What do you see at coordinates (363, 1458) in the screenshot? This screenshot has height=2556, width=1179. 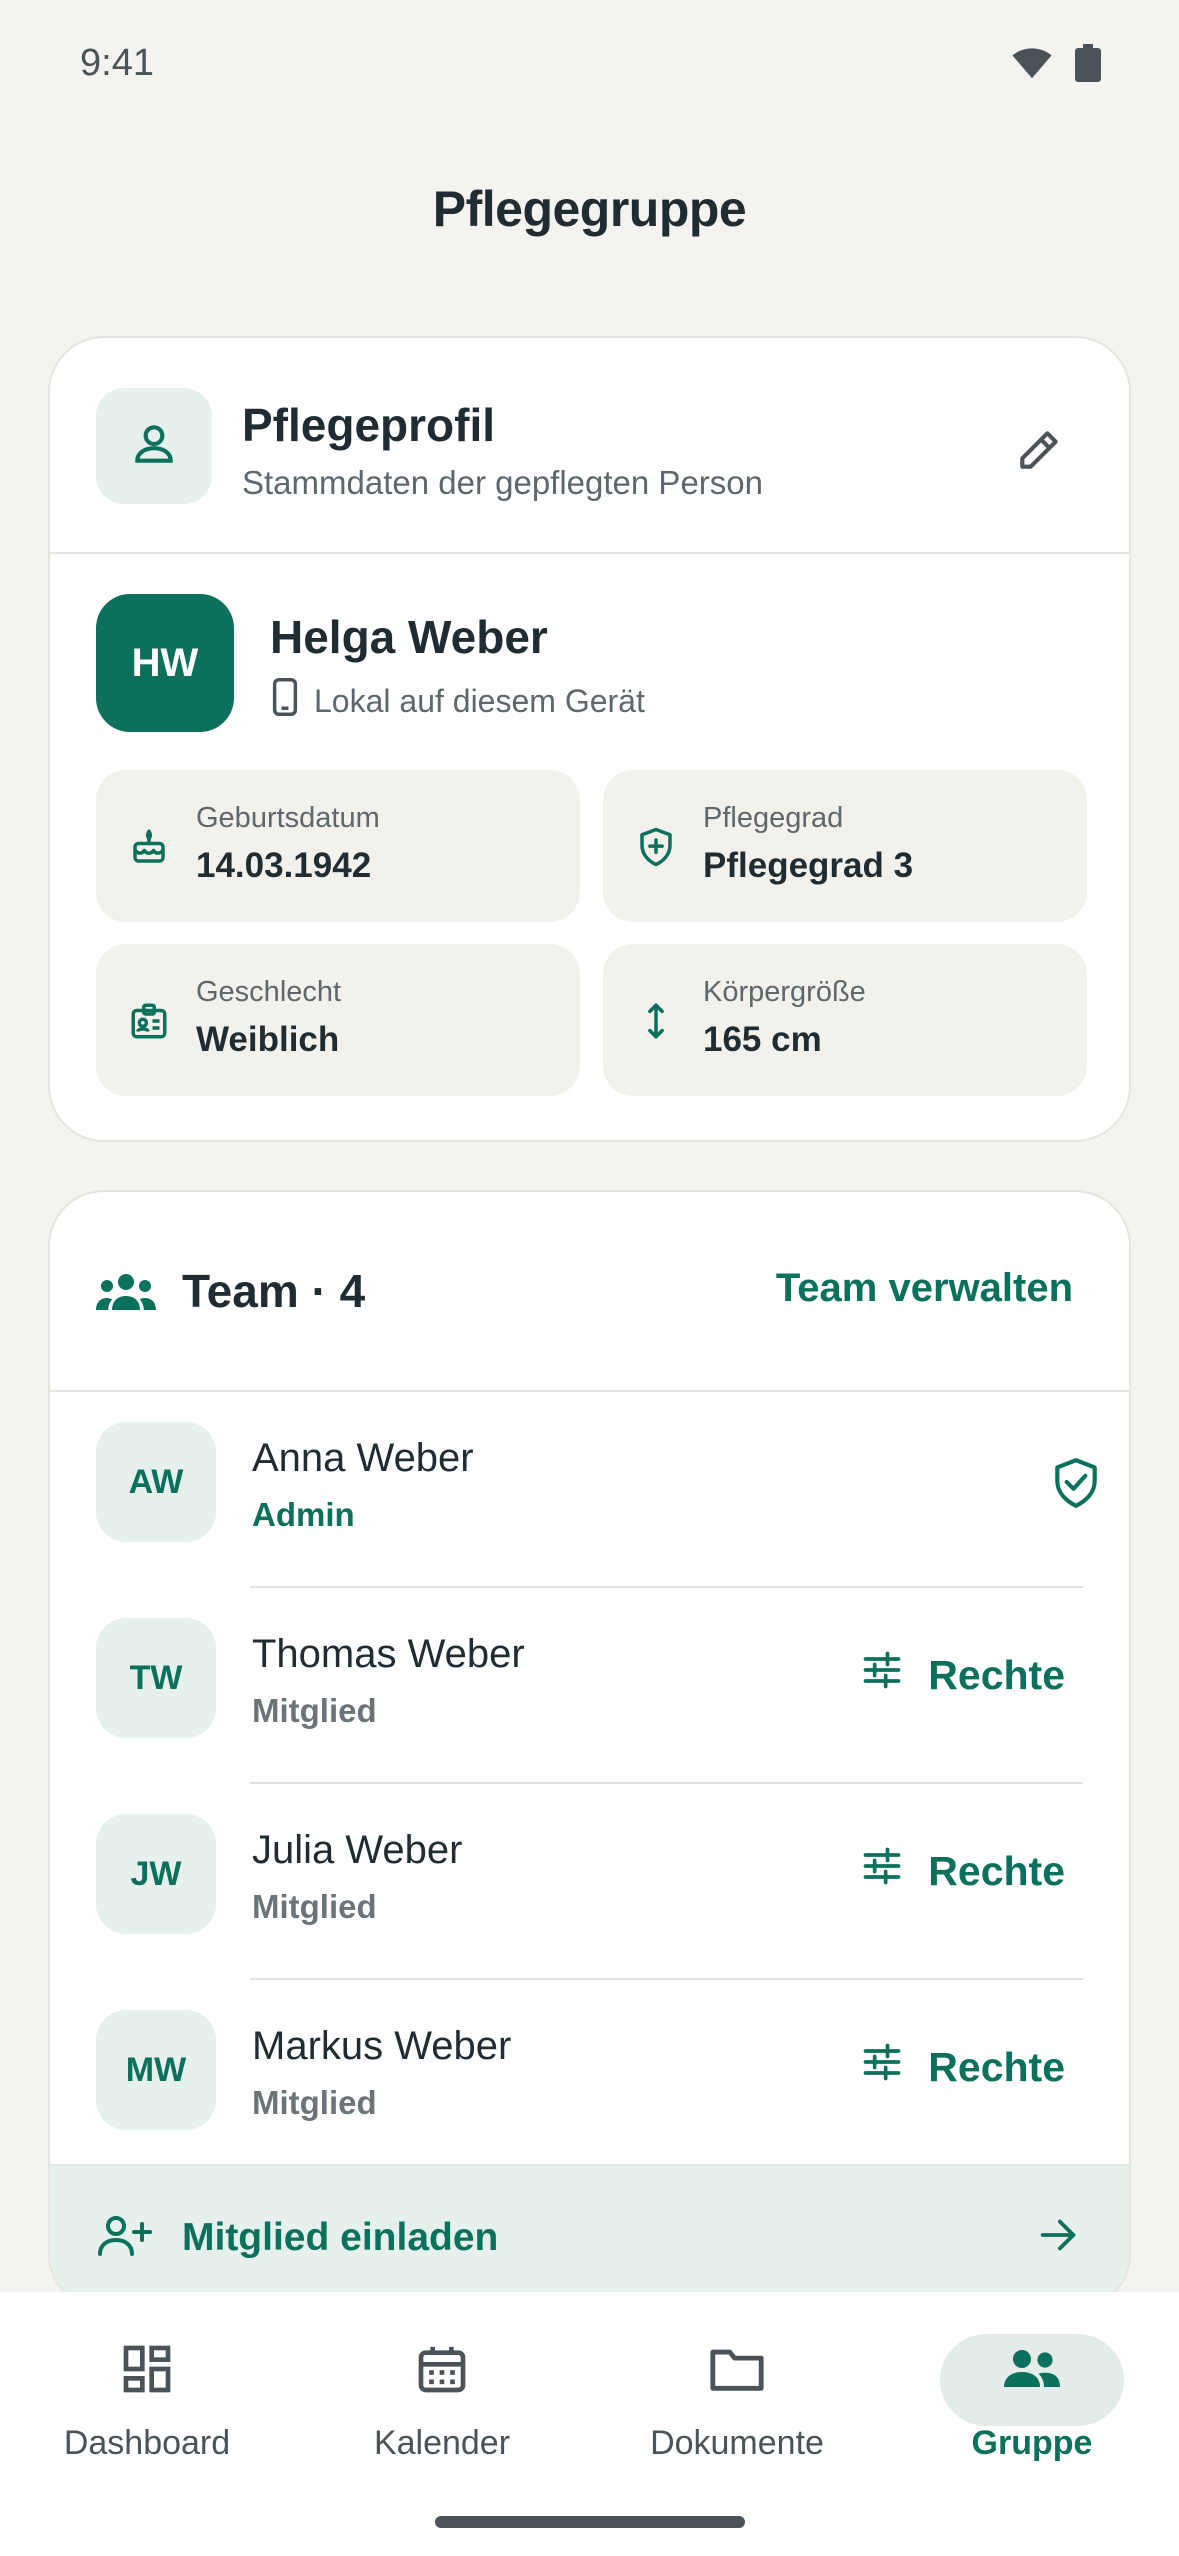 I see `member-name: Anna Weber` at bounding box center [363, 1458].